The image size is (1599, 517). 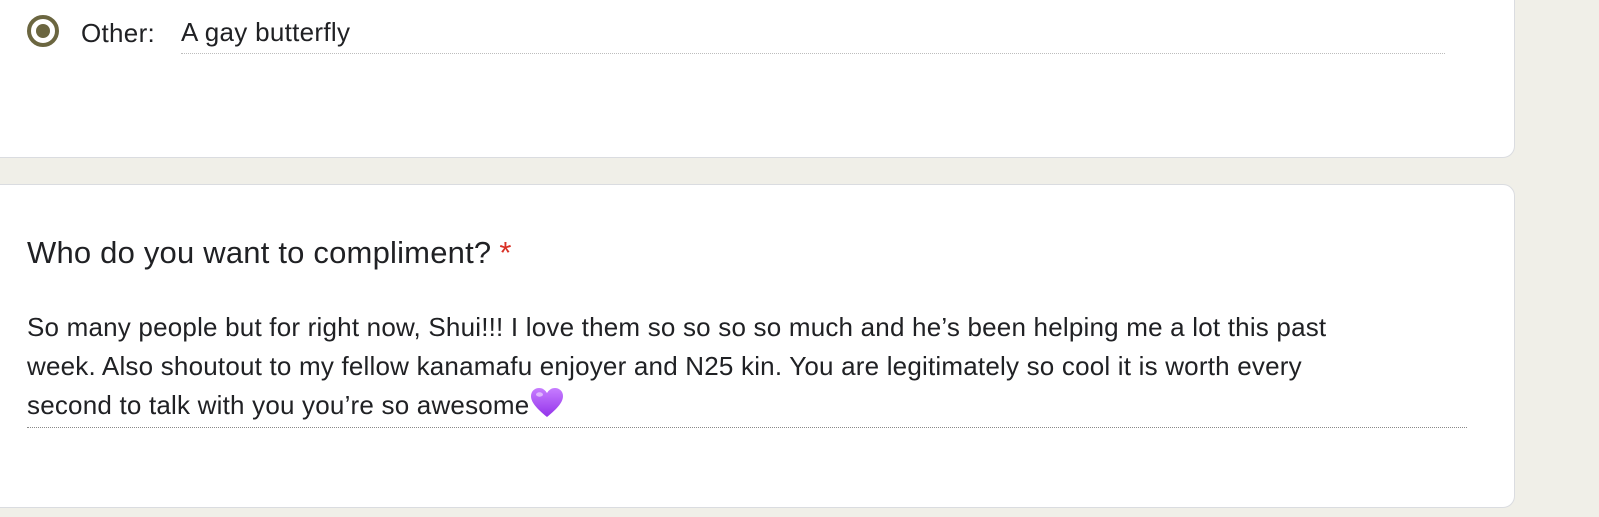 What do you see at coordinates (259, 252) in the screenshot?
I see `question-title-text: Who do you want to compliment?` at bounding box center [259, 252].